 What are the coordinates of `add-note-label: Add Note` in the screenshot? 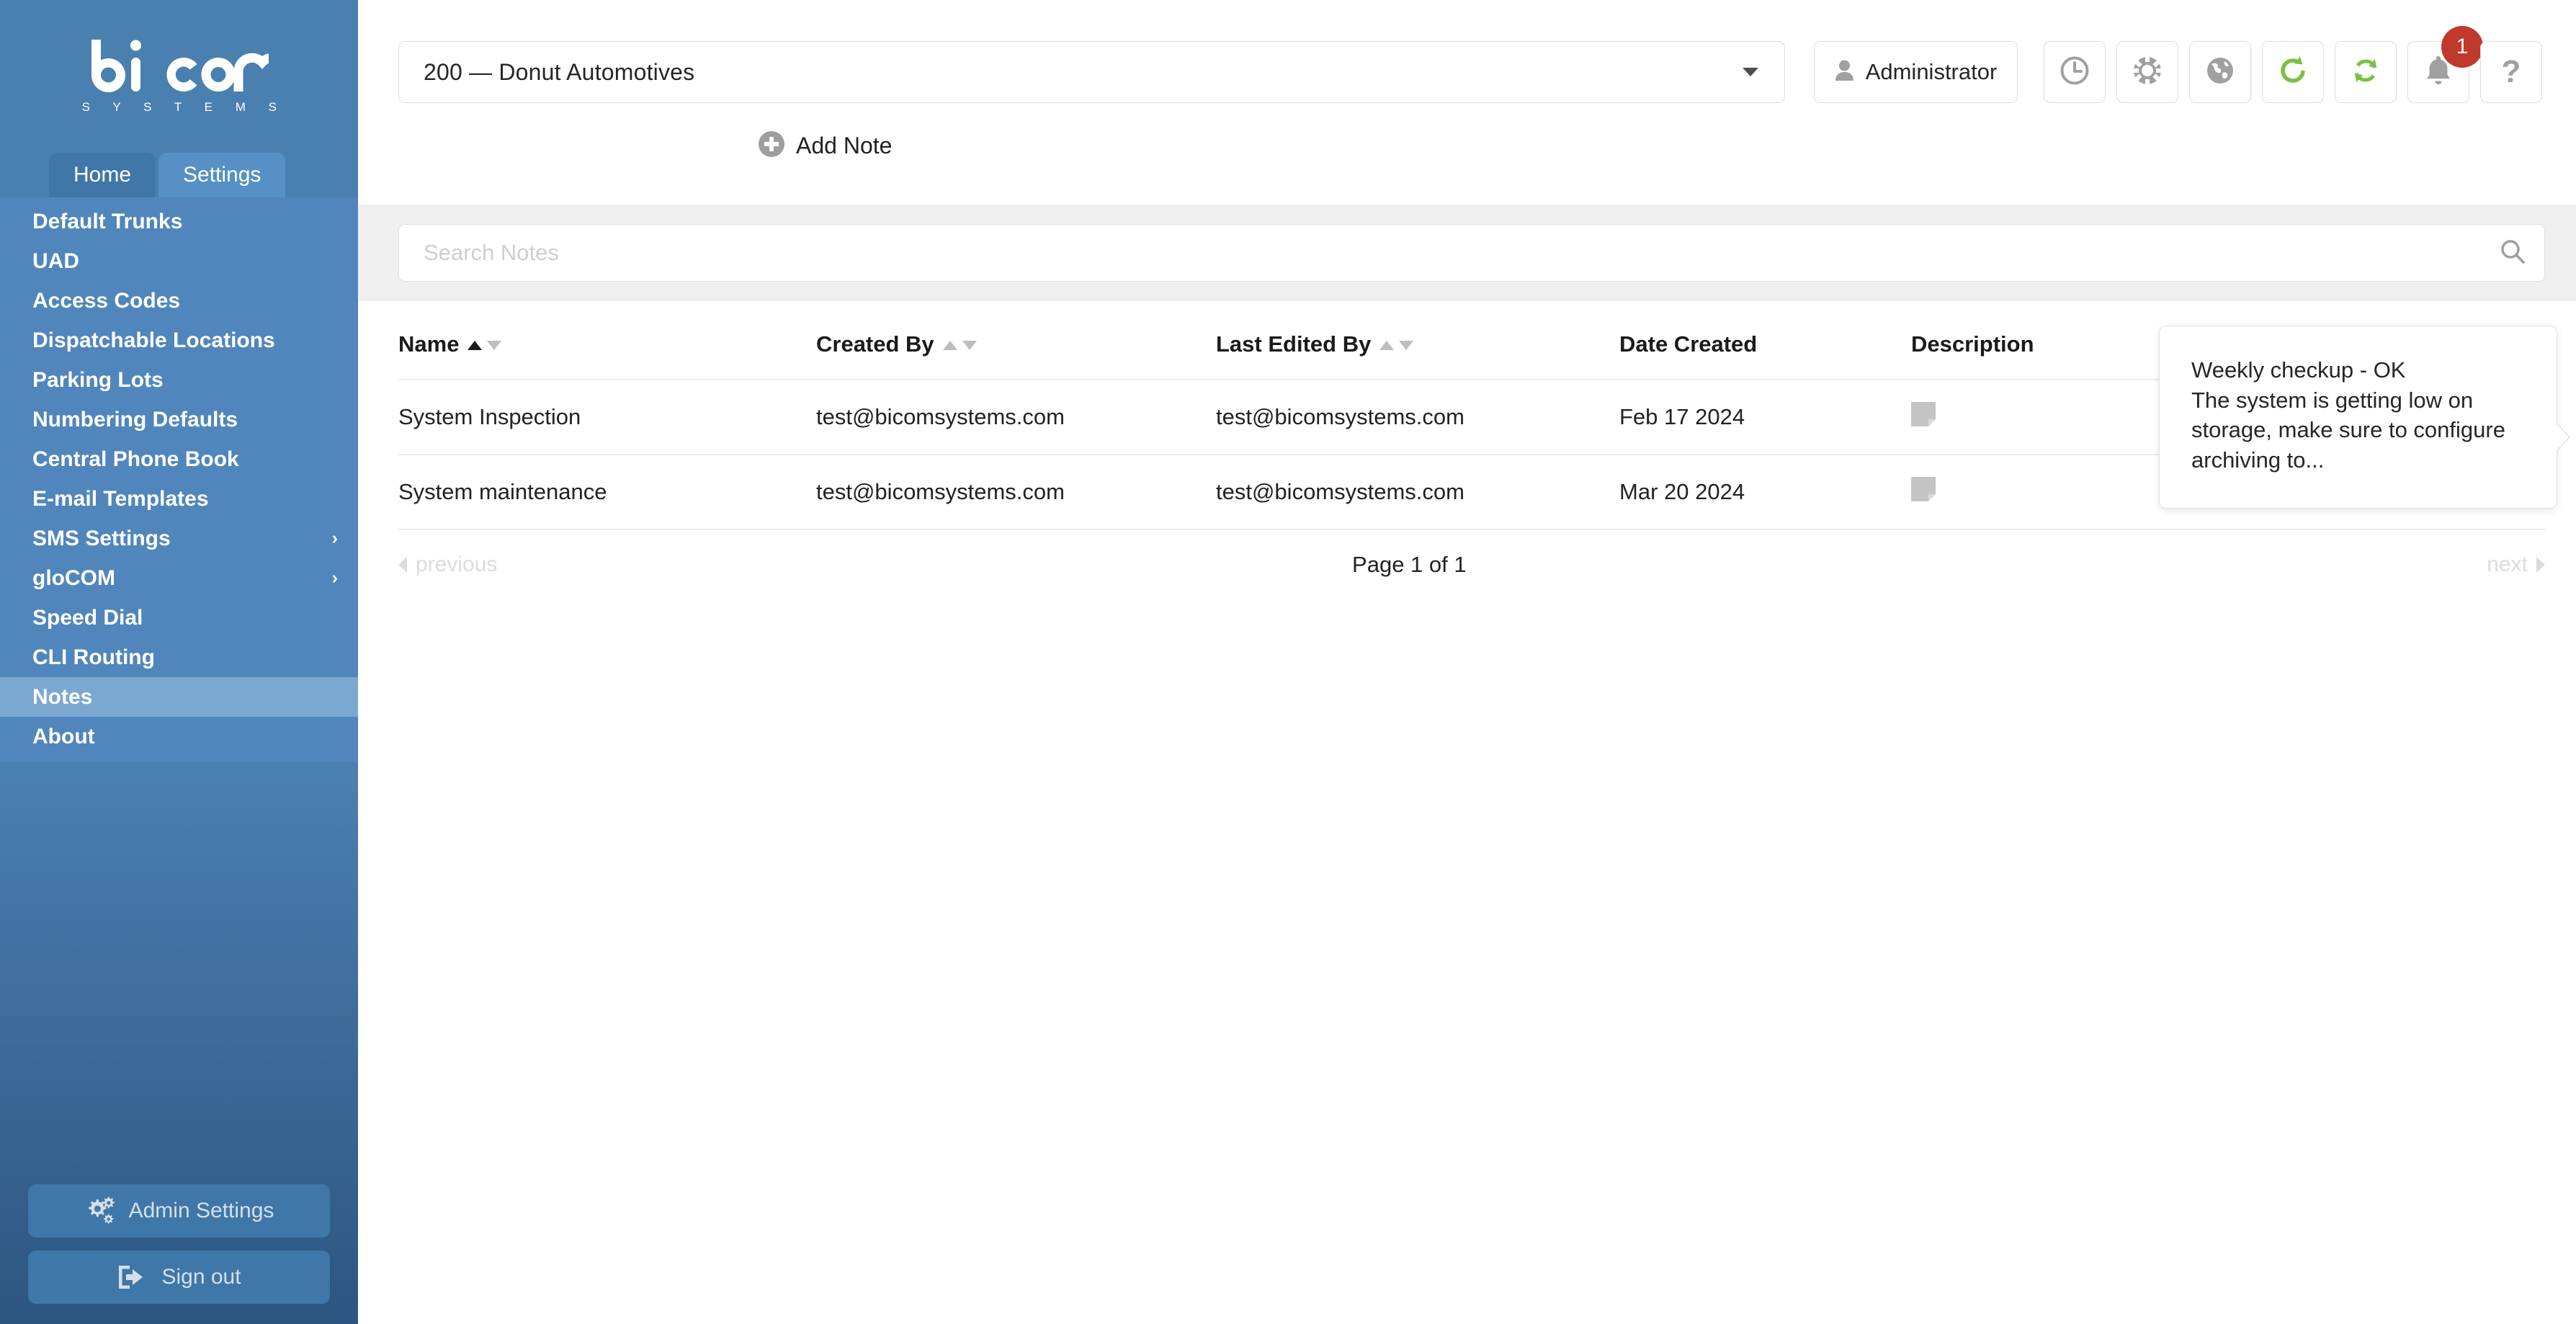 It's located at (844, 145).